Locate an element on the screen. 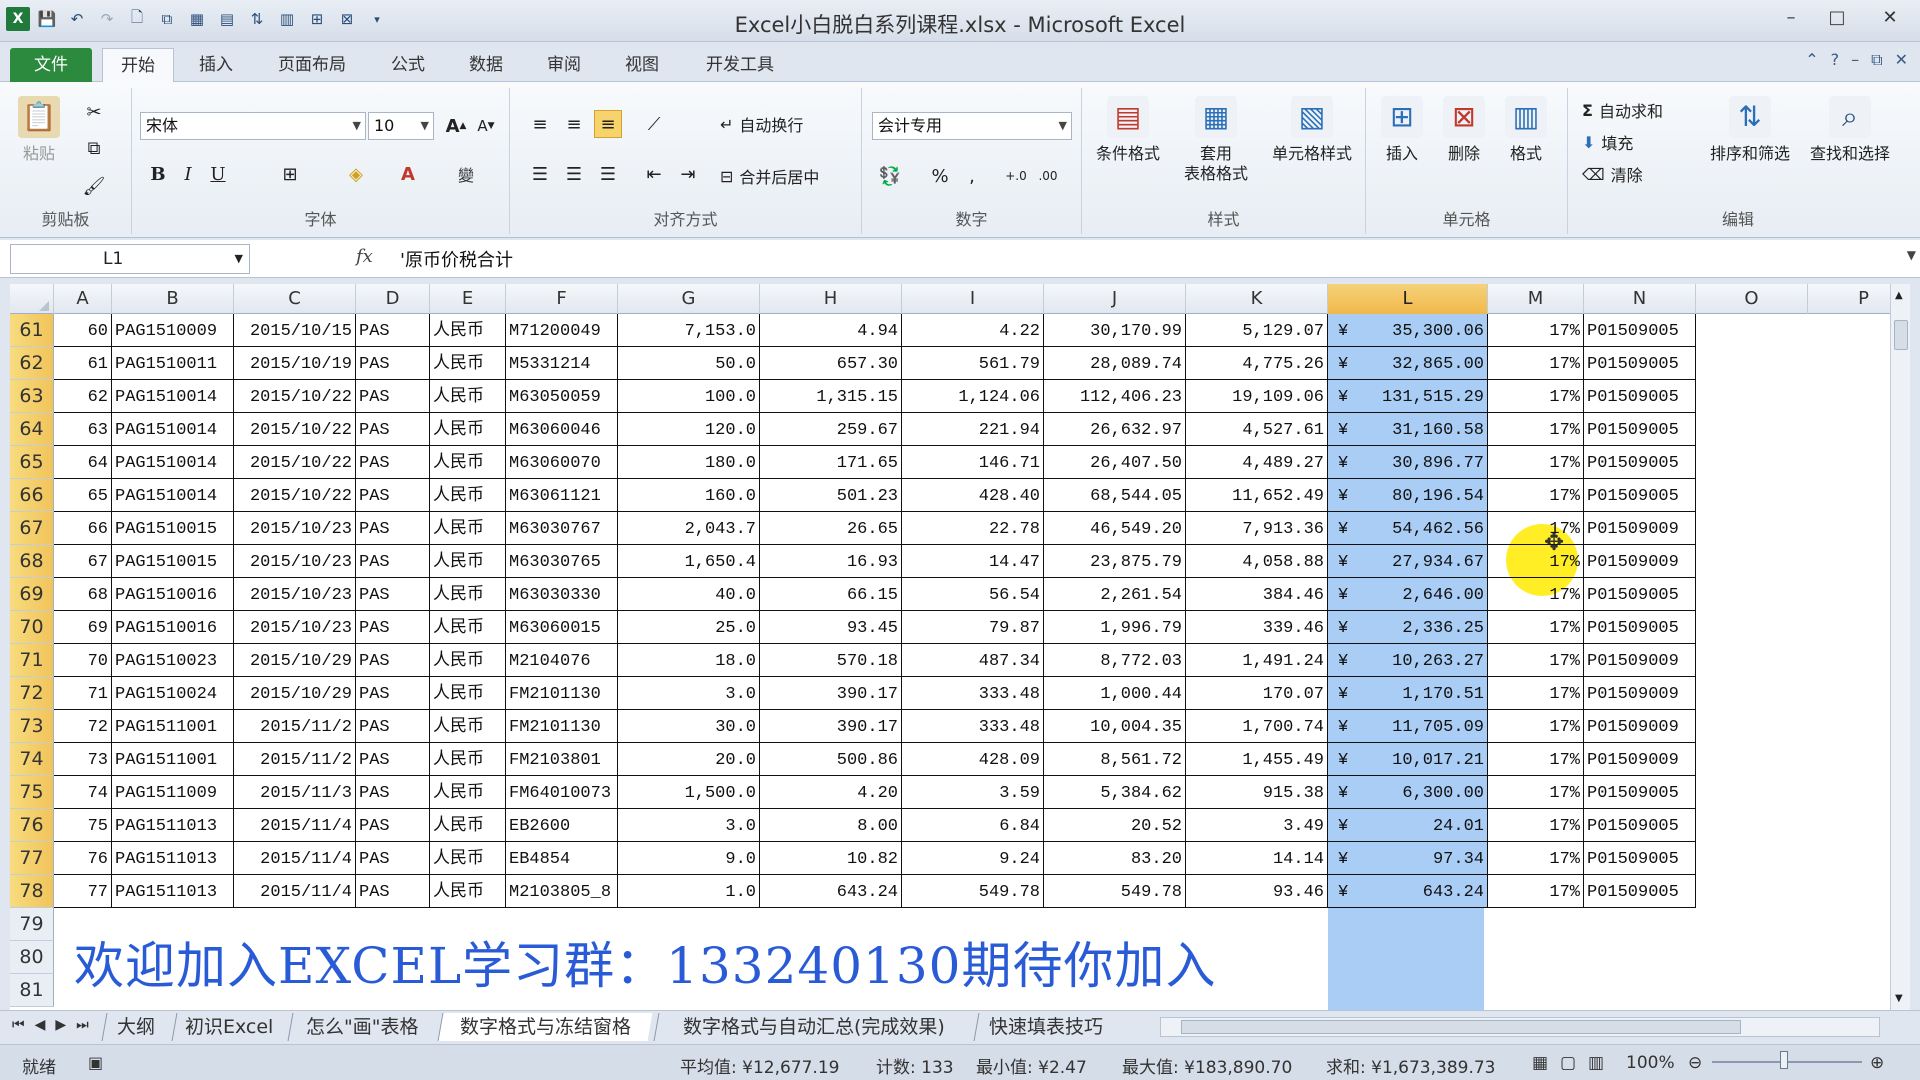 This screenshot has height=1080, width=1920. cell-g: 3.0 is located at coordinates (689, 825).